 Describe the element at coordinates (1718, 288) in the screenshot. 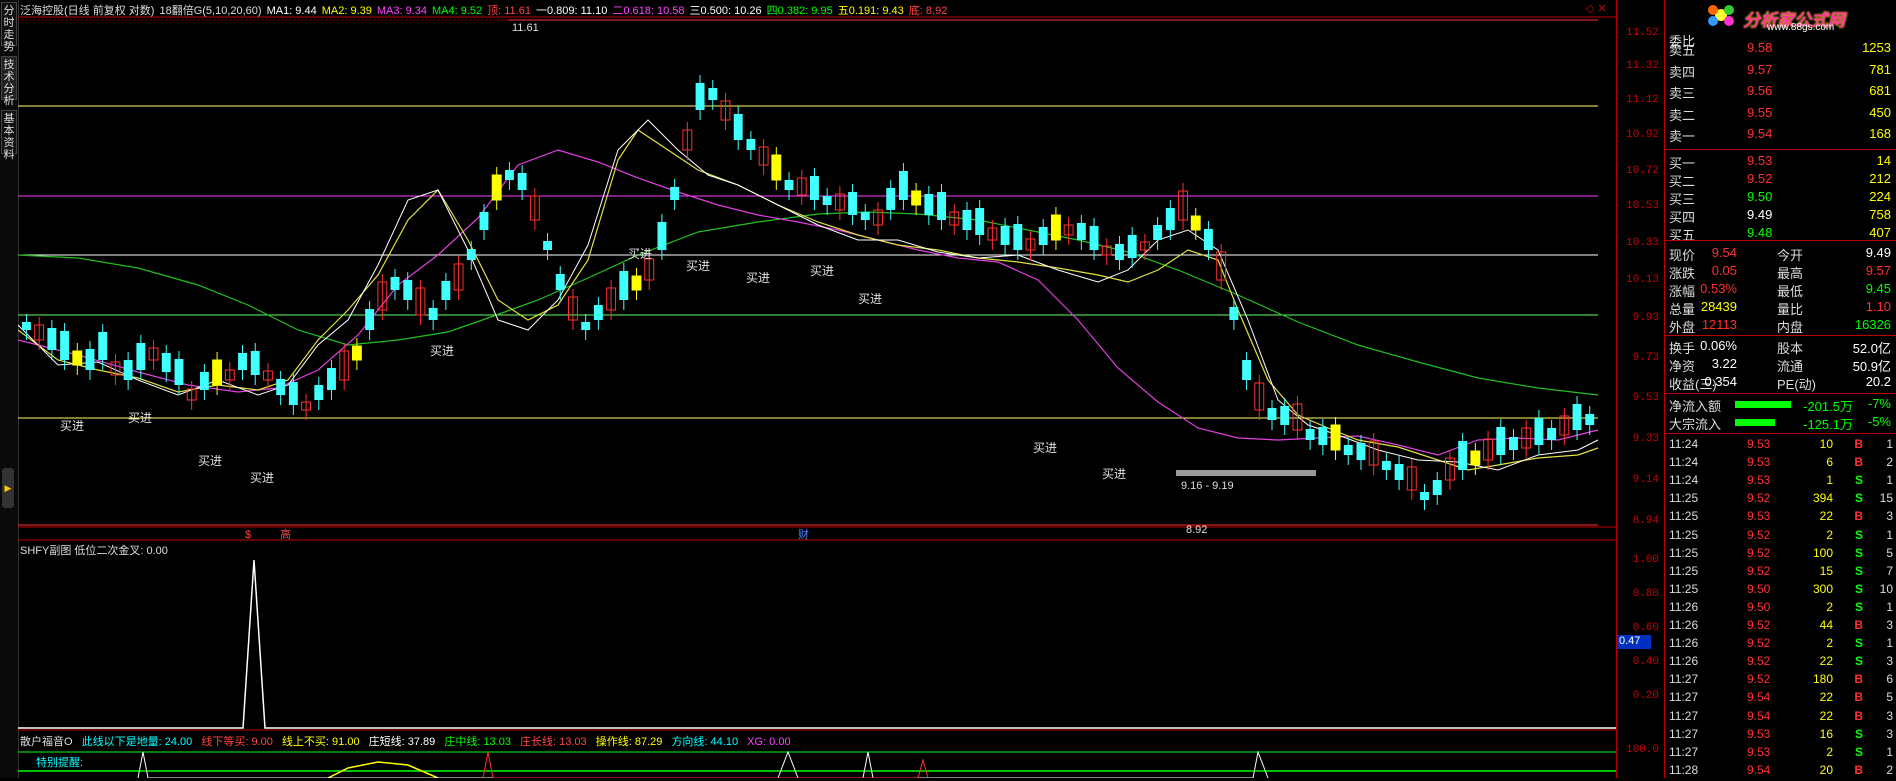

I see `stat-value: 0.53%` at that location.